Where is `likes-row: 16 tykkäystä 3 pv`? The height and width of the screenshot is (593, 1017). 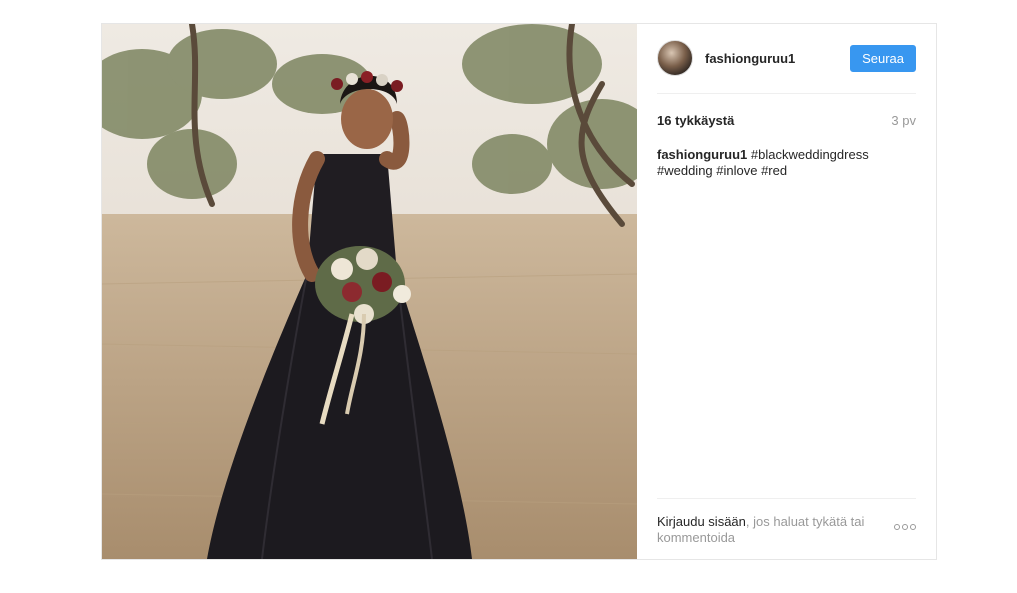
likes-row: 16 tykkäystä 3 pv is located at coordinates (786, 120).